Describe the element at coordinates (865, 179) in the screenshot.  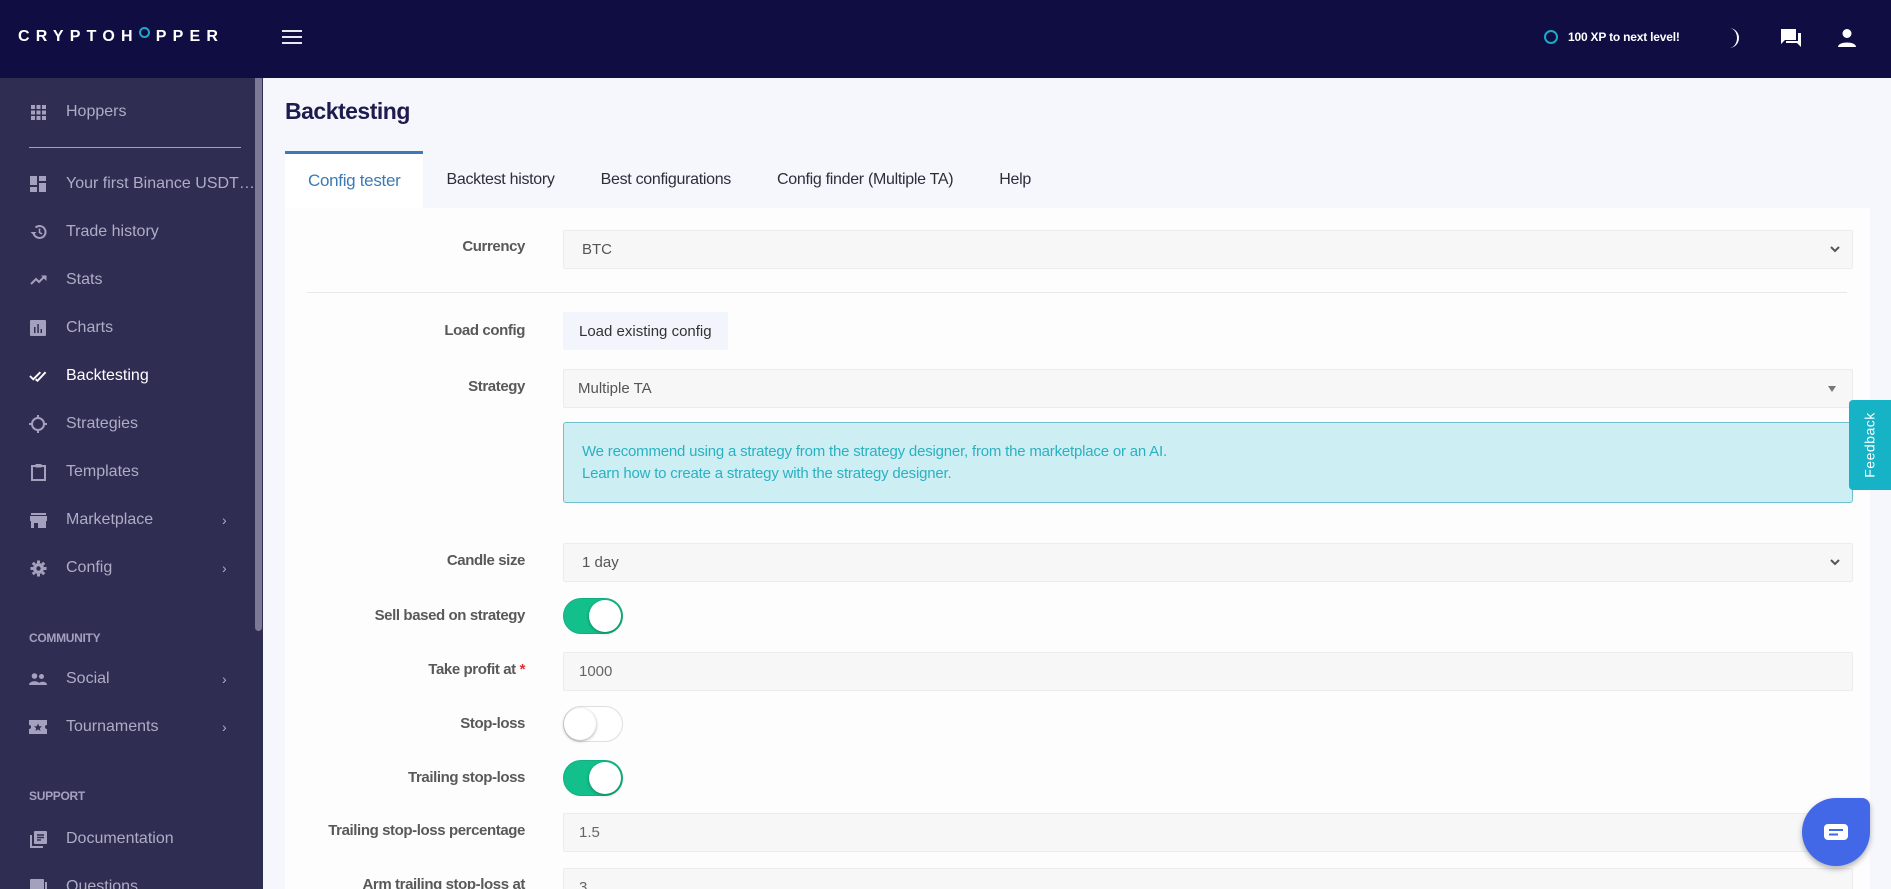
I see `tab-config-finder: Config finder (Multiple TA)` at that location.